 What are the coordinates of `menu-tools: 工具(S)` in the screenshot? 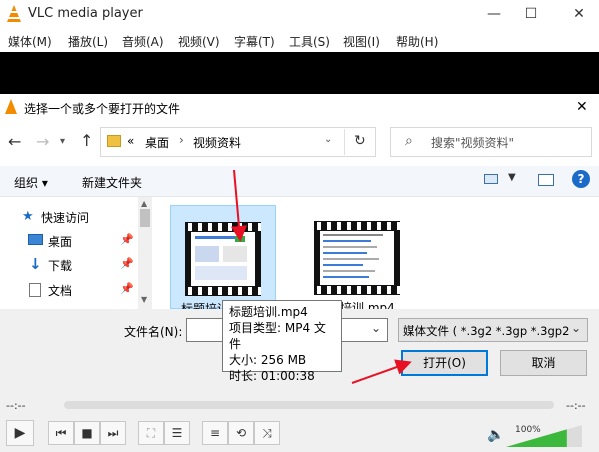 It's located at (309, 41).